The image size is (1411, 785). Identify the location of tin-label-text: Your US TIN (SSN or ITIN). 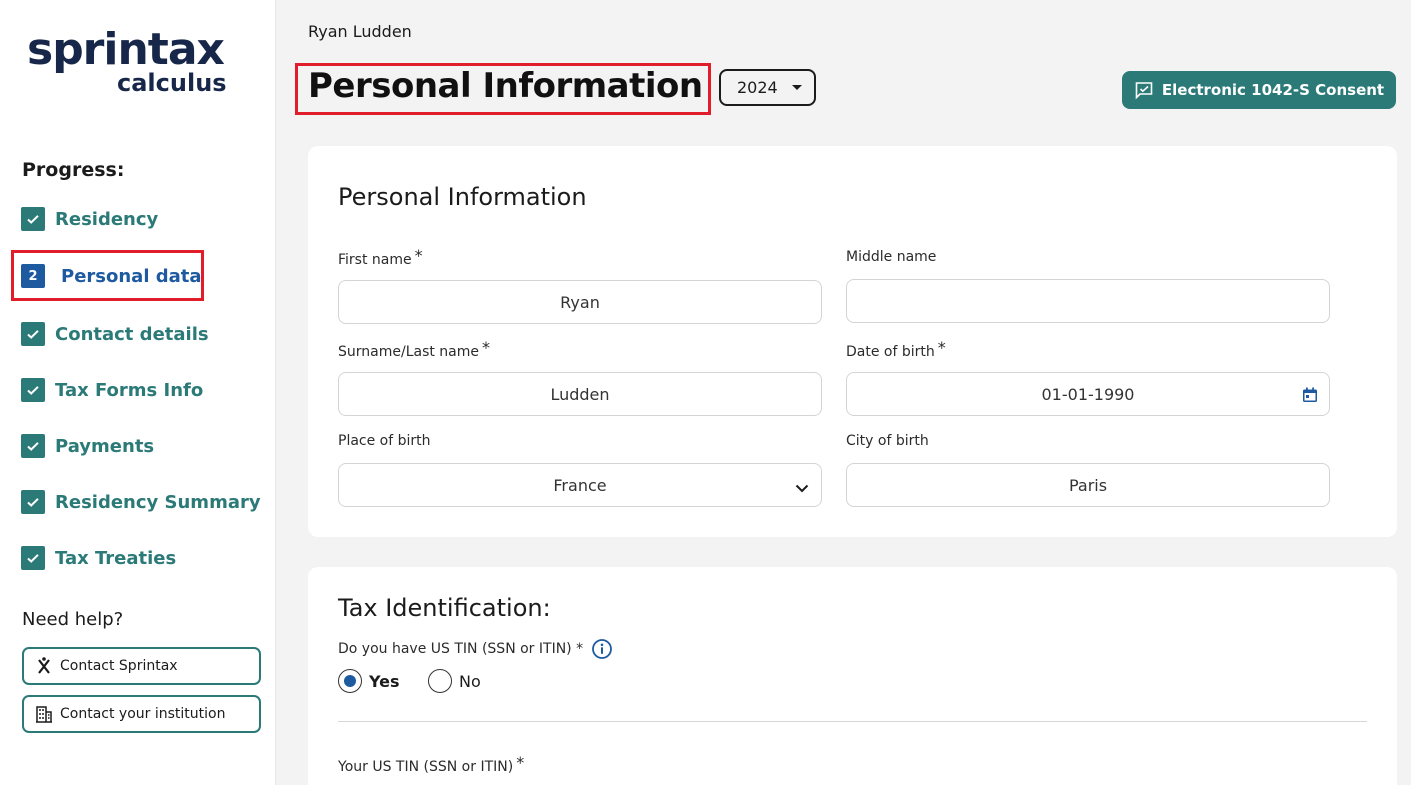
(426, 767).